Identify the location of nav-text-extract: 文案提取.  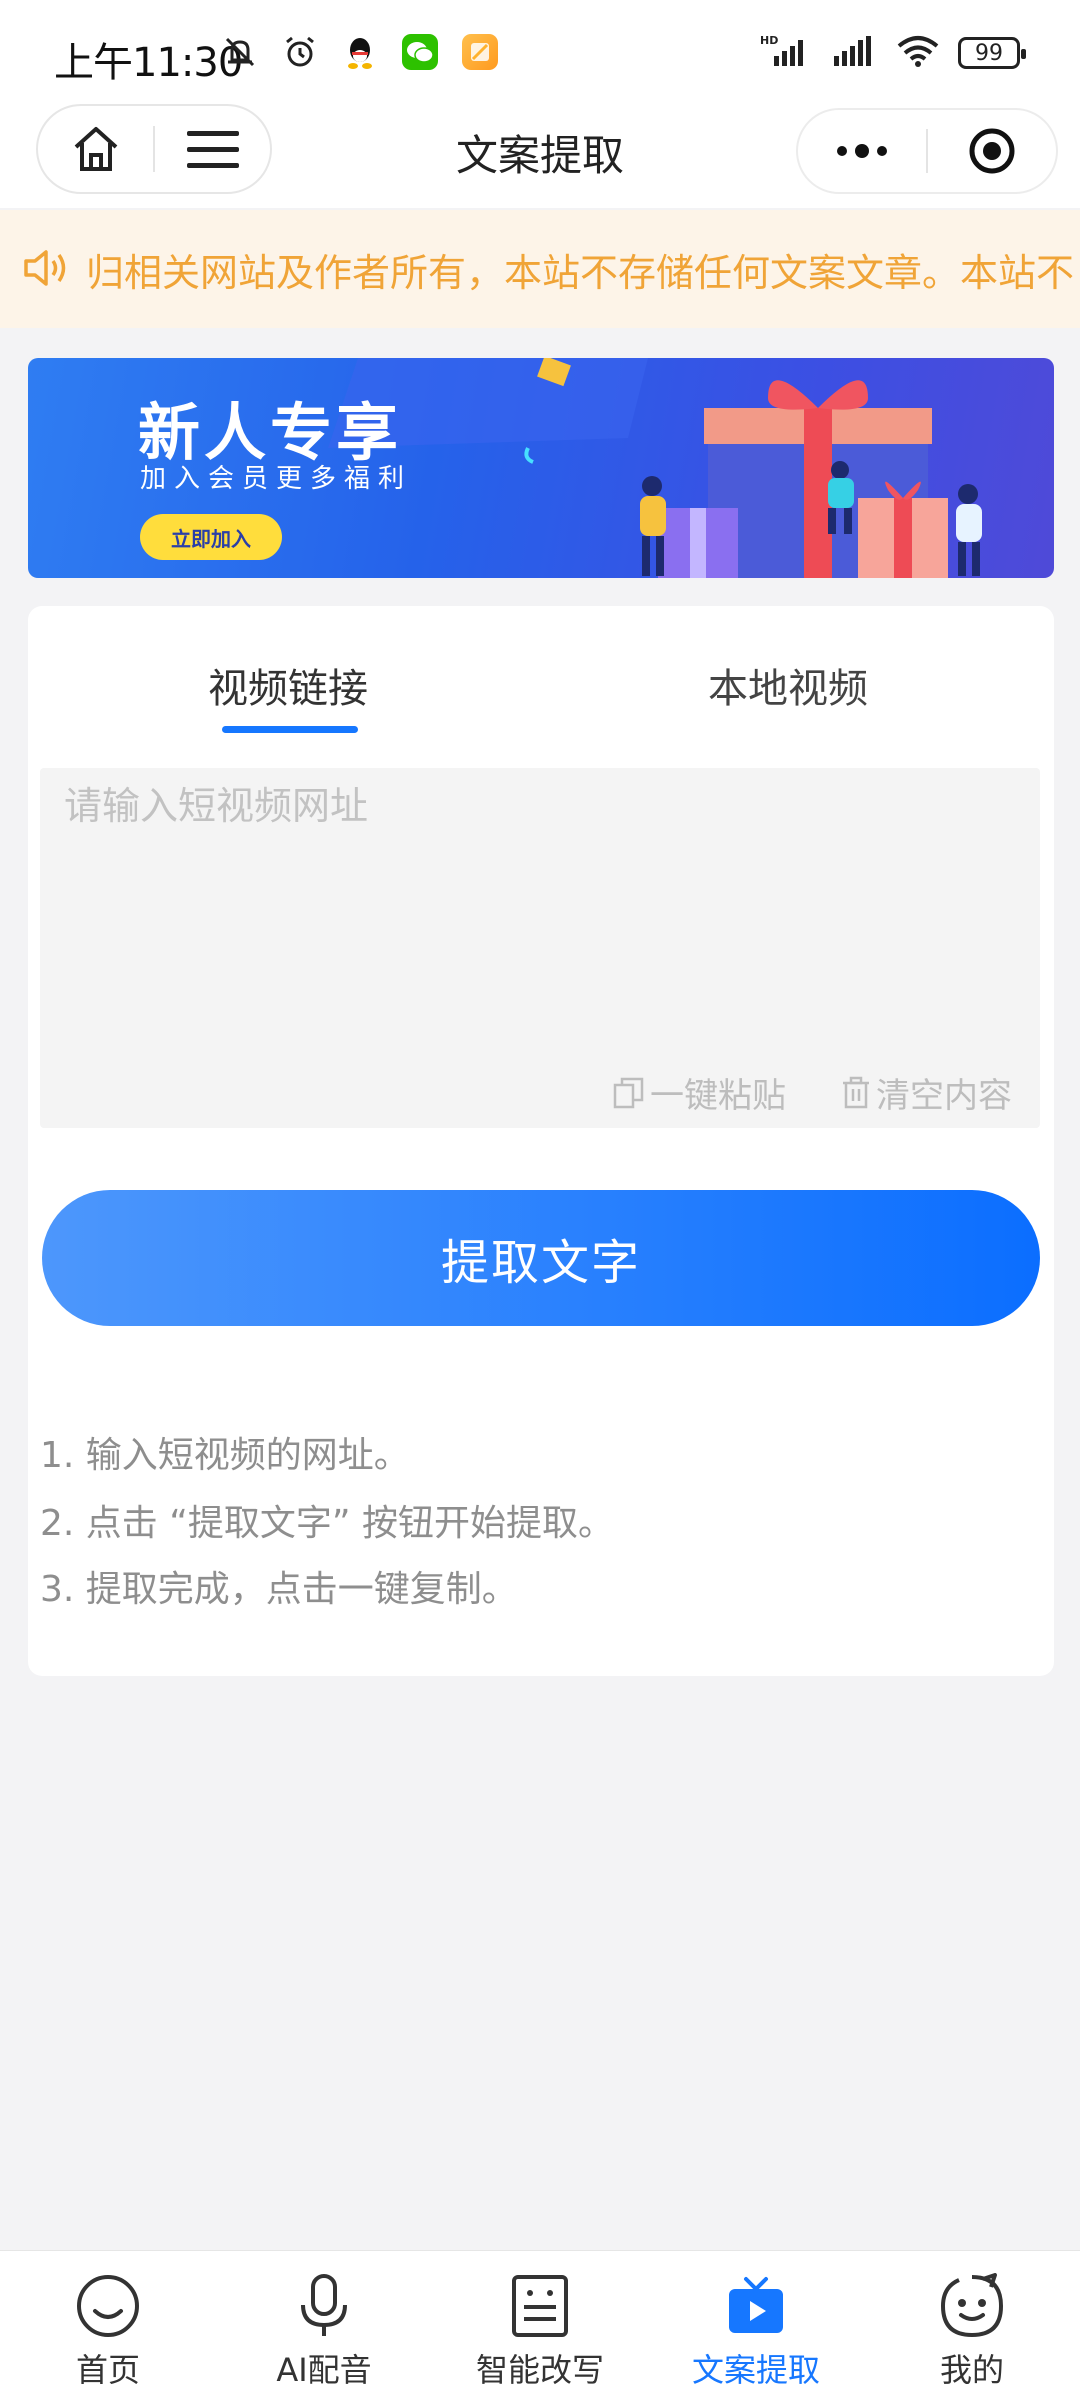
(756, 2325).